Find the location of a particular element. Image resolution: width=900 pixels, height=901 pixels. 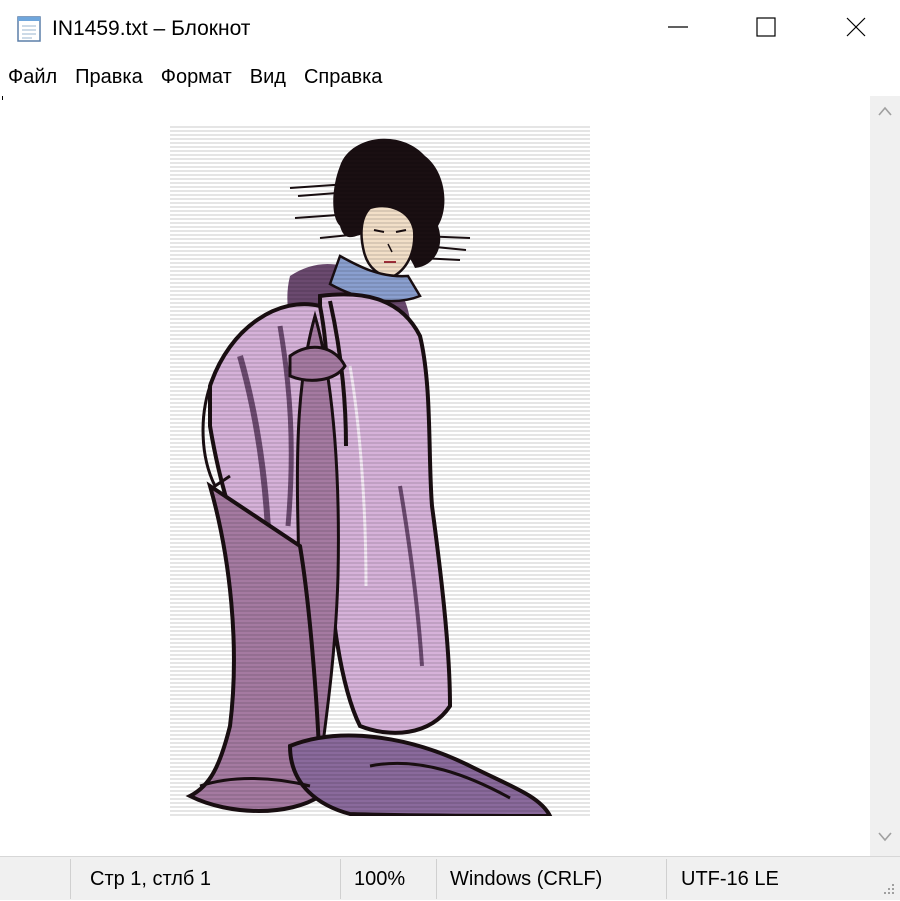

minimize-icon is located at coordinates (678, 29).